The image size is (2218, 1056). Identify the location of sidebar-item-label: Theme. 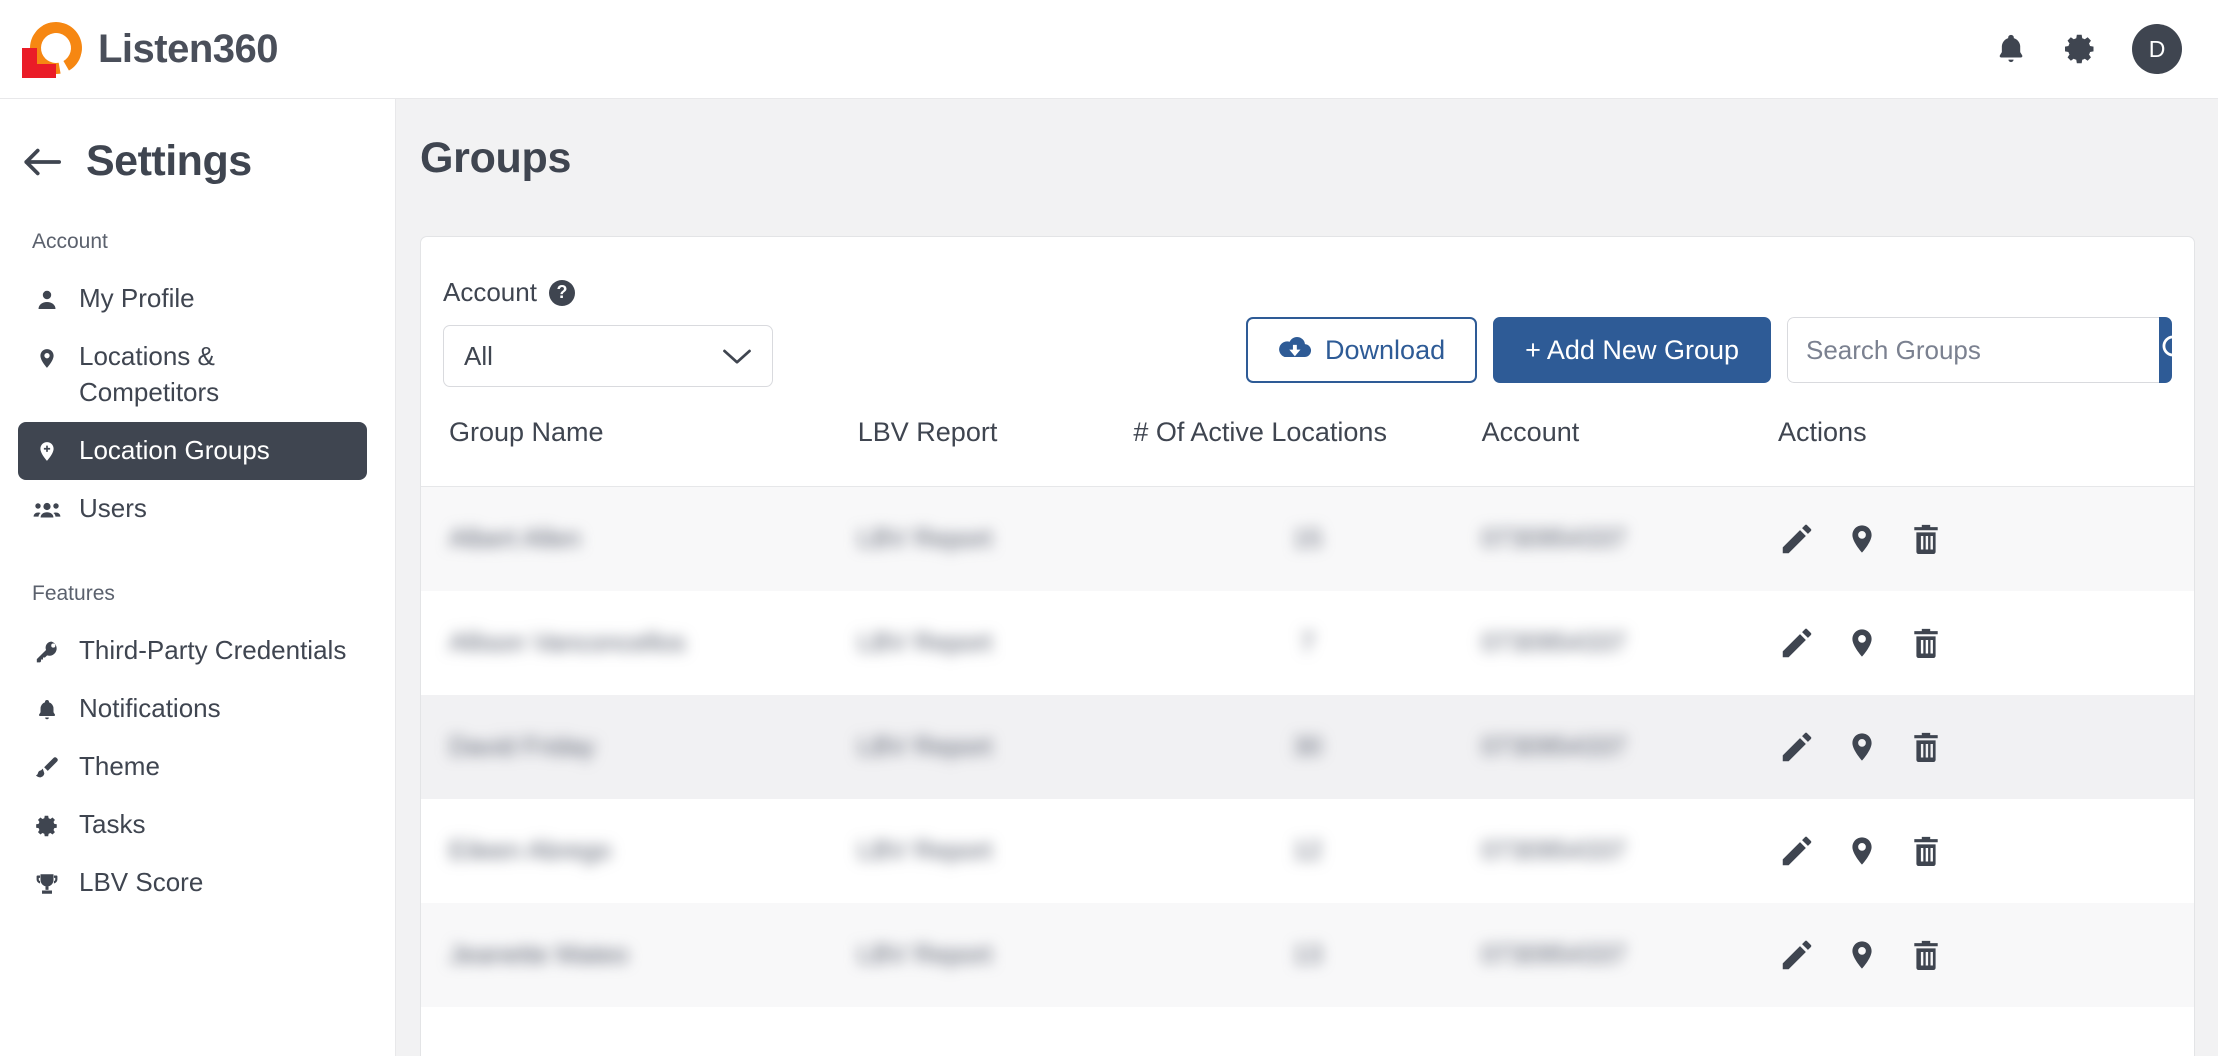
(119, 765).